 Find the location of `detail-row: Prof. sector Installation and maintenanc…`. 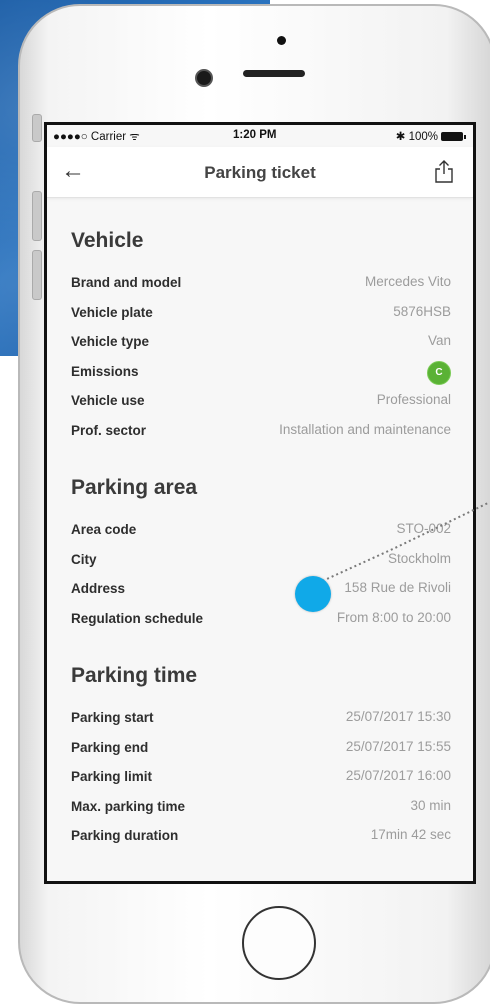

detail-row: Prof. sector Installation and maintenanc… is located at coordinates (261, 432).